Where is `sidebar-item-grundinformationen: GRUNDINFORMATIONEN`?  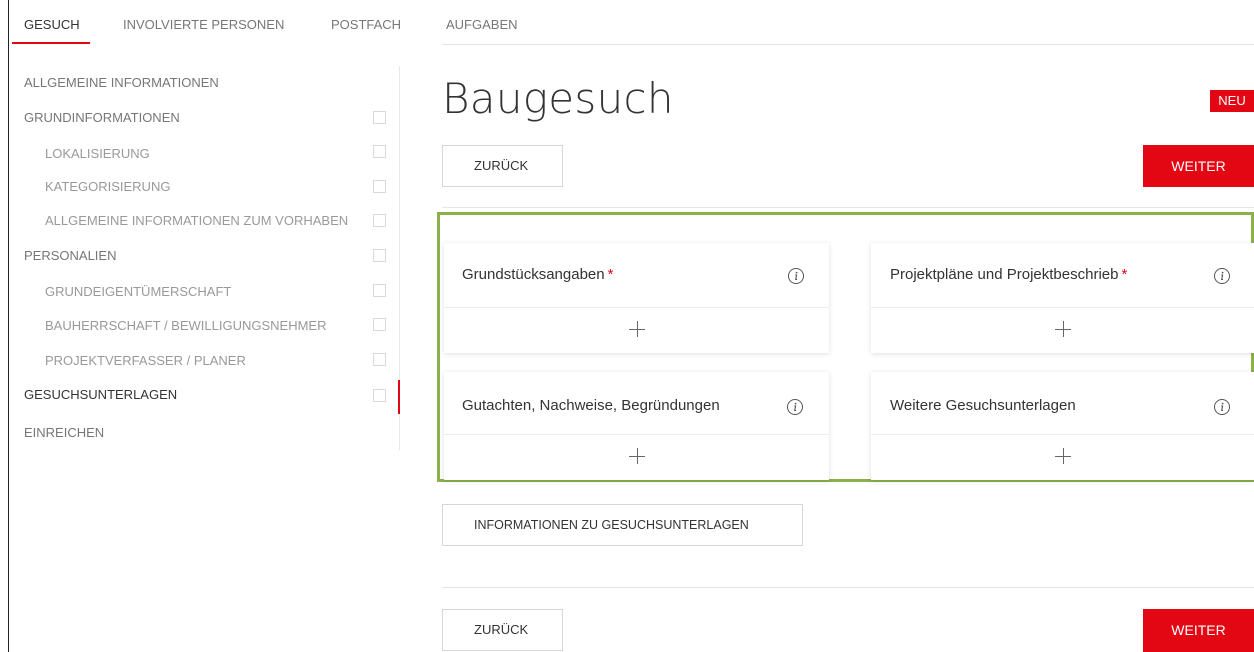 sidebar-item-grundinformationen: GRUNDINFORMATIONEN is located at coordinates (102, 120).